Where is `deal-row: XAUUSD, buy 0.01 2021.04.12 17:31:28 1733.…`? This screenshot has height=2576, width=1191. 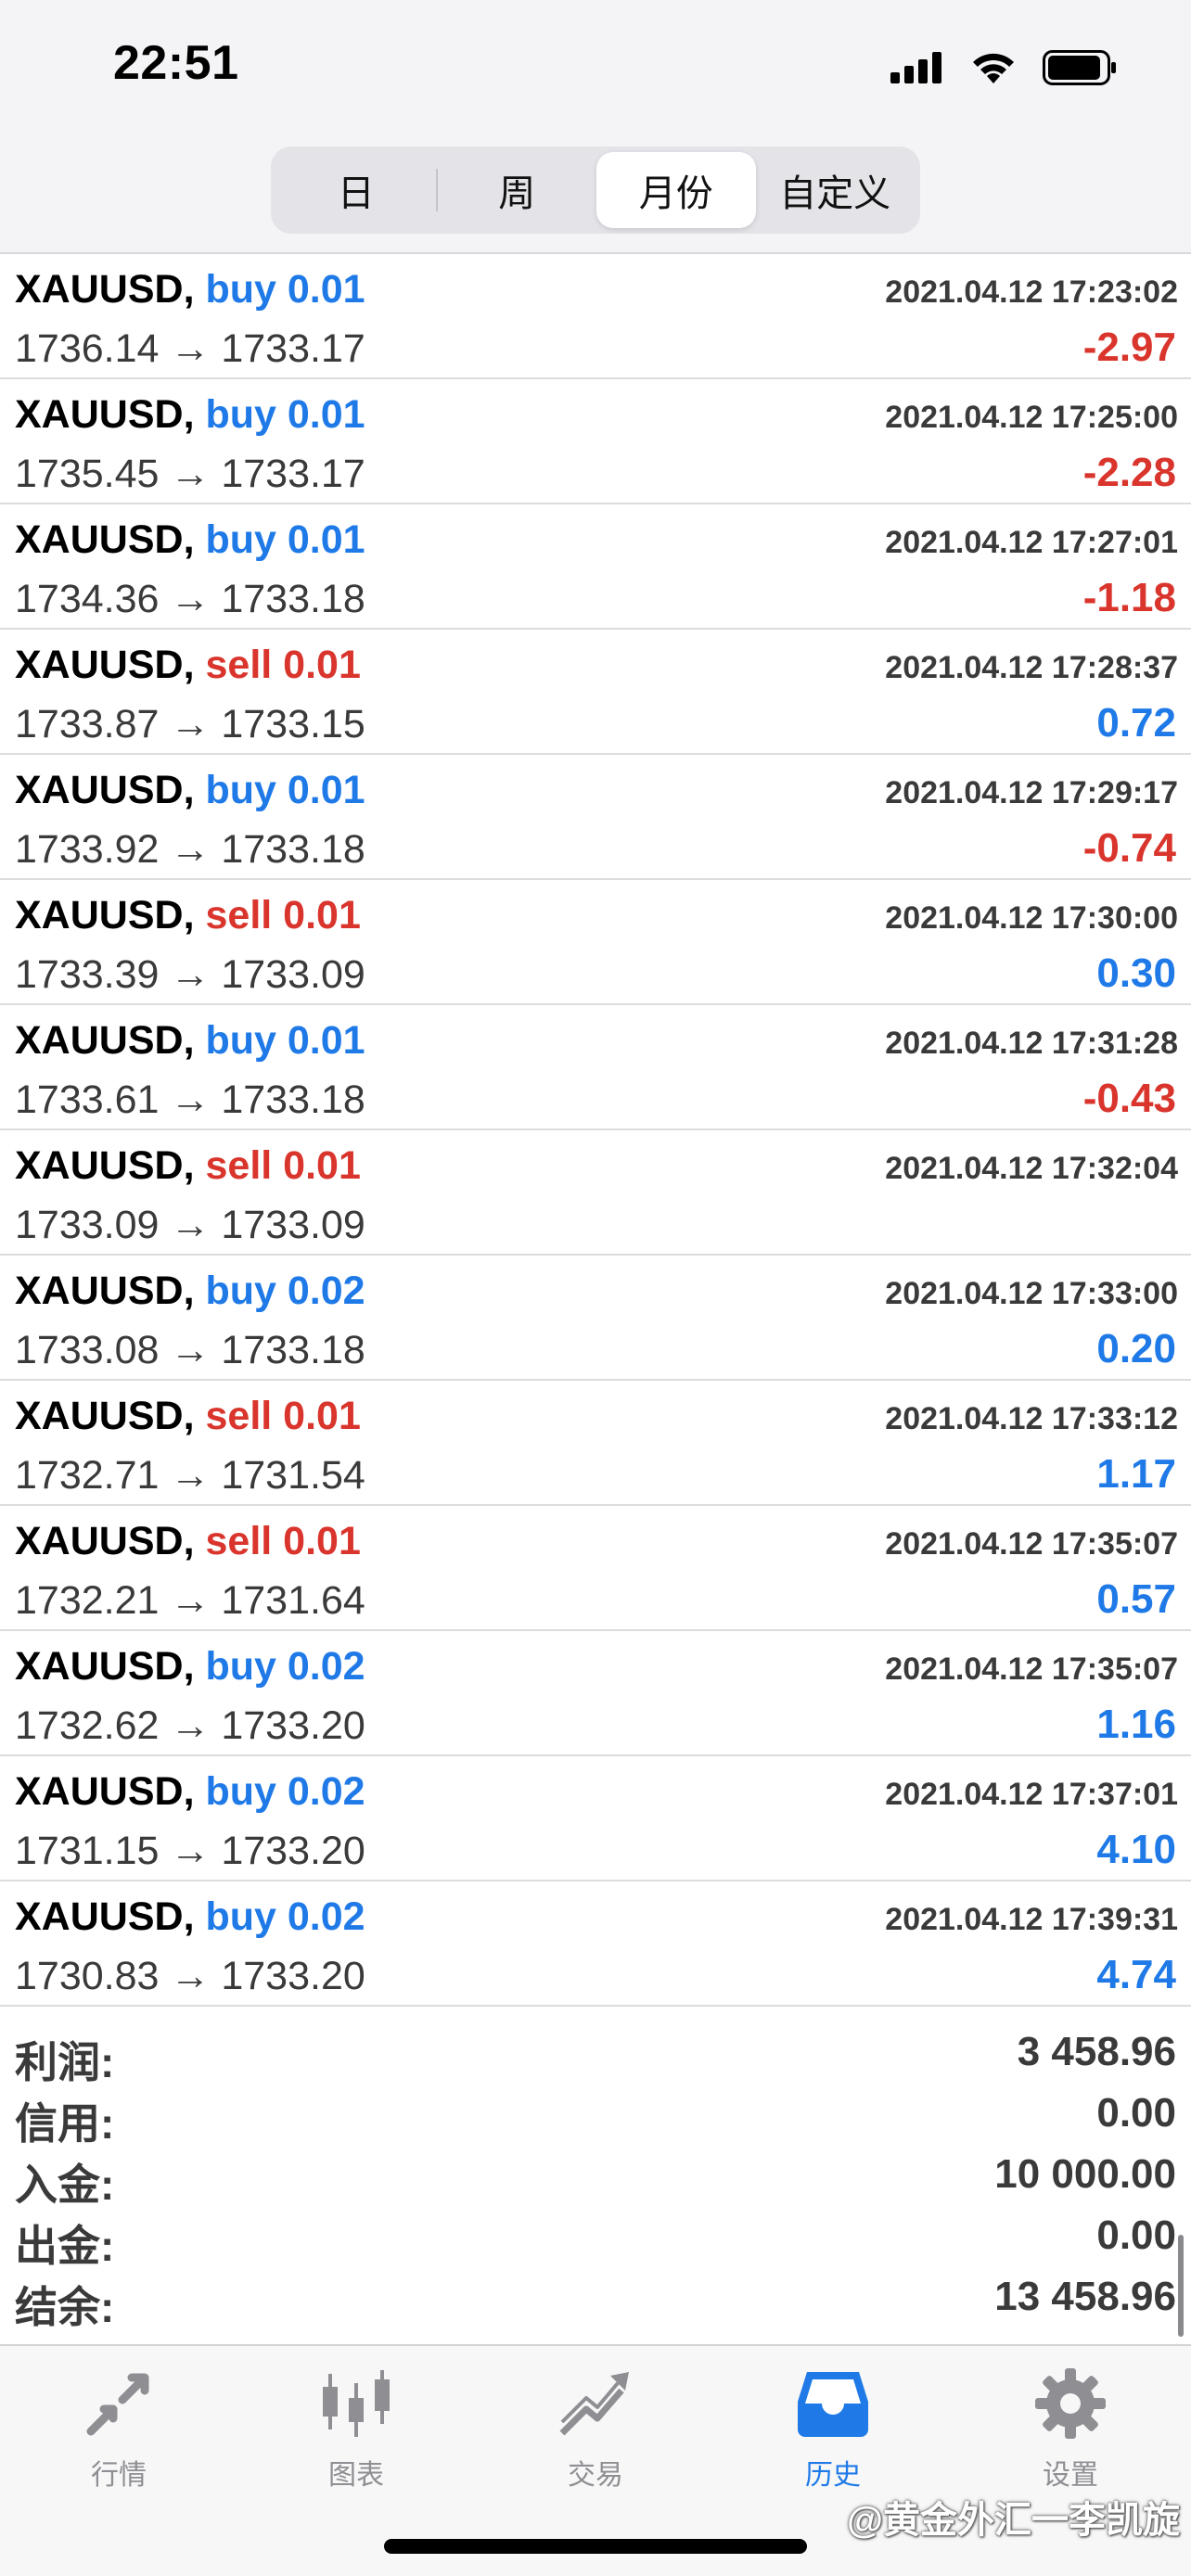 deal-row: XAUUSD, buy 0.01 2021.04.12 17:31:28 1733.… is located at coordinates (595, 1067).